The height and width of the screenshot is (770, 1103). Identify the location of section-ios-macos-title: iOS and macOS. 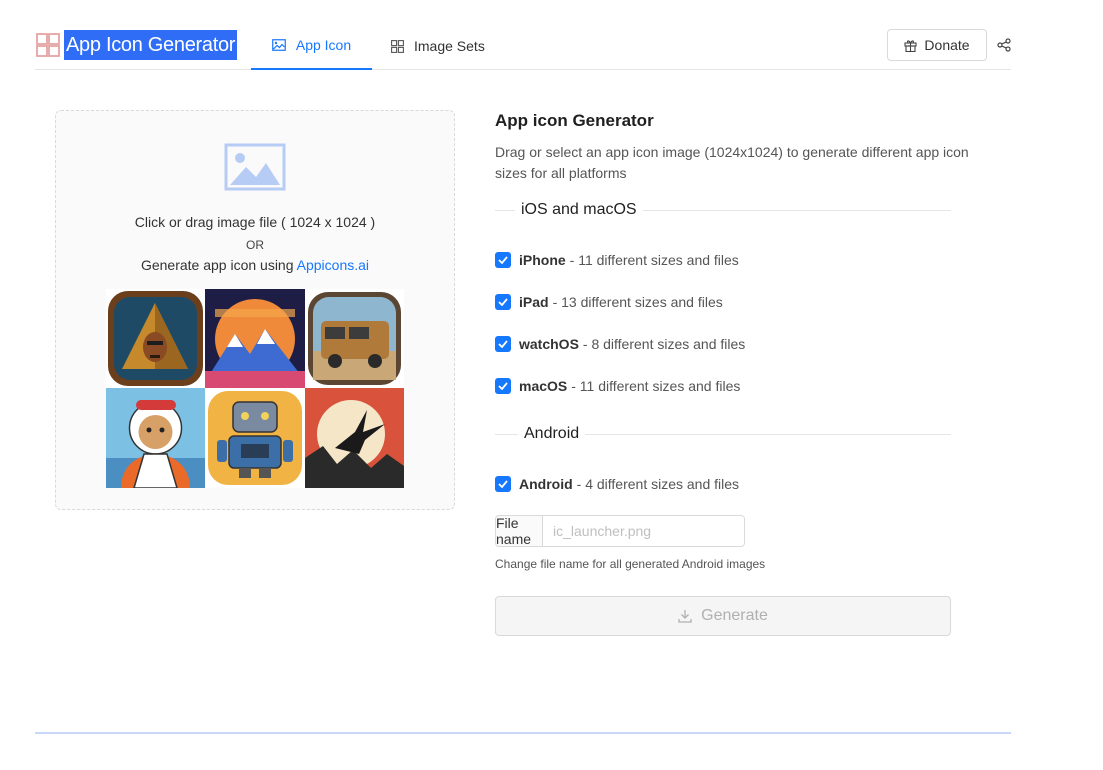
(579, 209).